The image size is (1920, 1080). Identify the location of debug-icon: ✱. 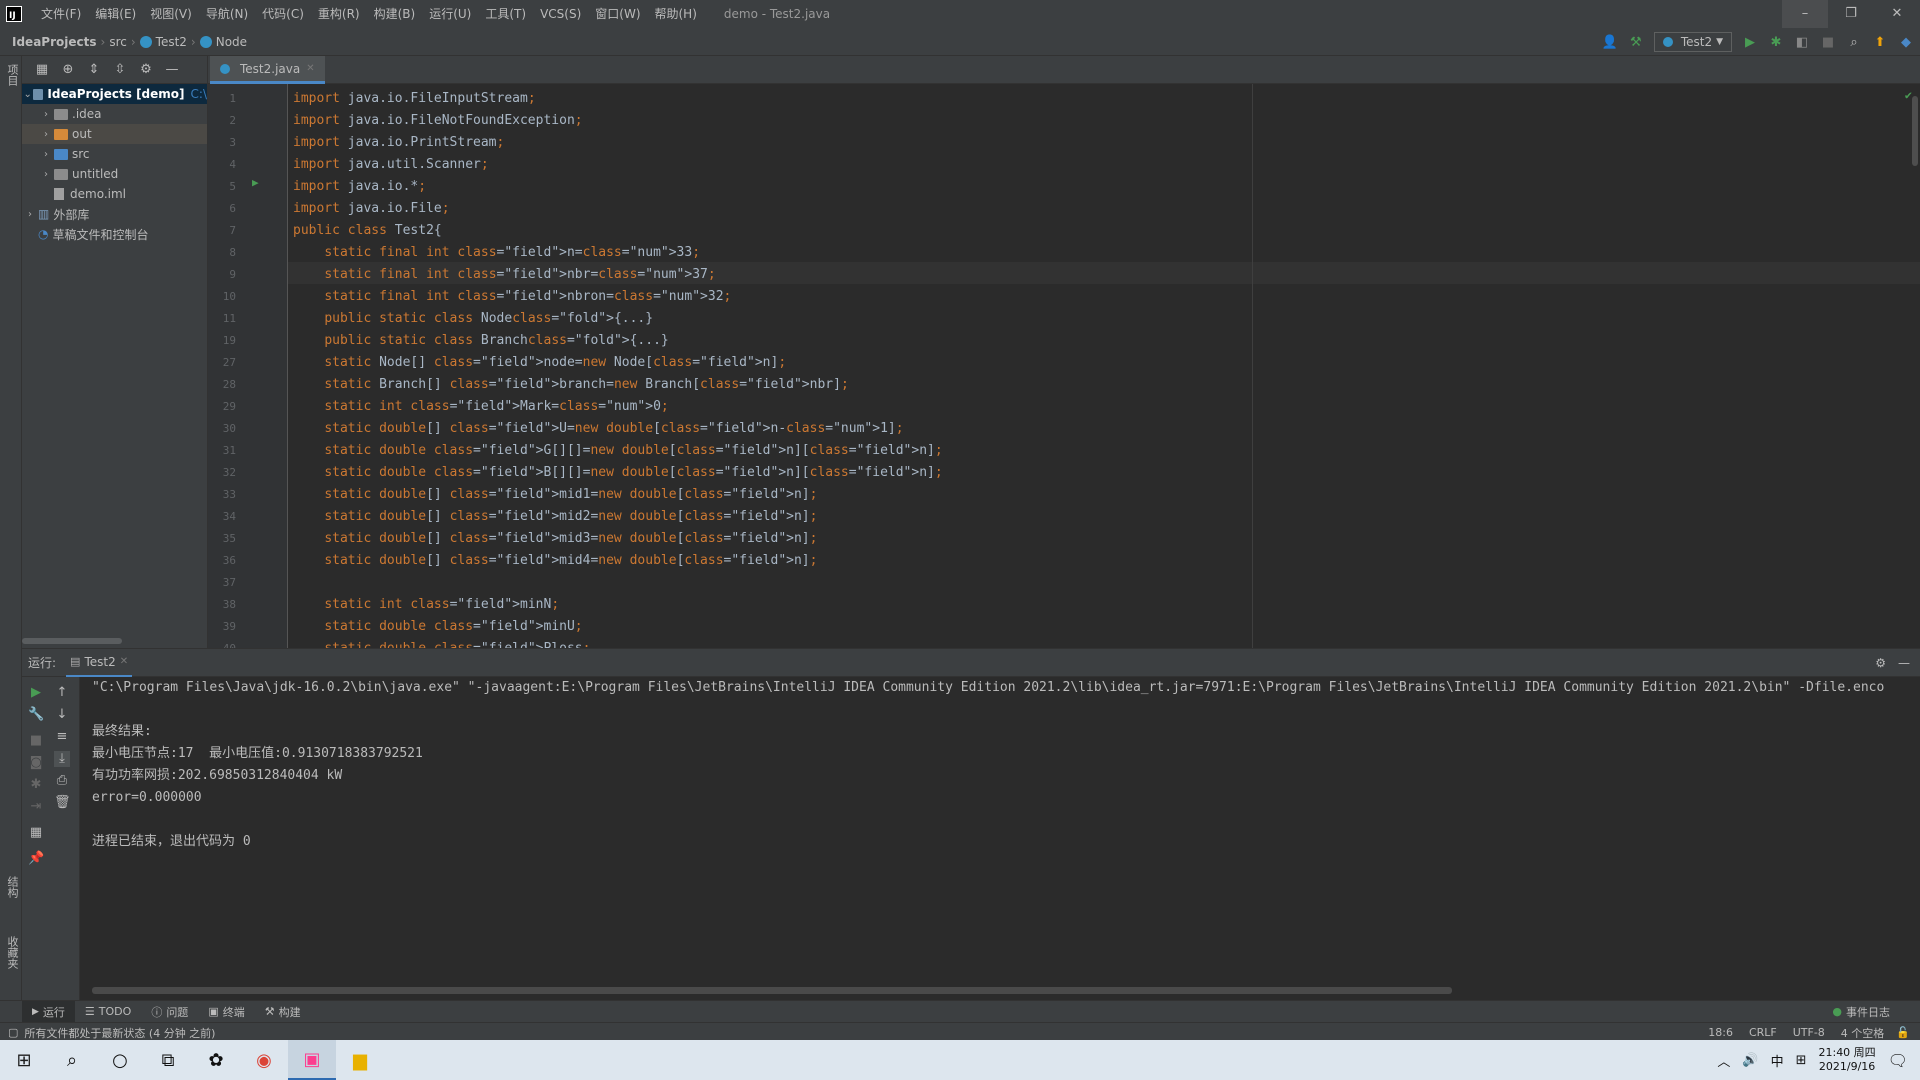
(36, 785).